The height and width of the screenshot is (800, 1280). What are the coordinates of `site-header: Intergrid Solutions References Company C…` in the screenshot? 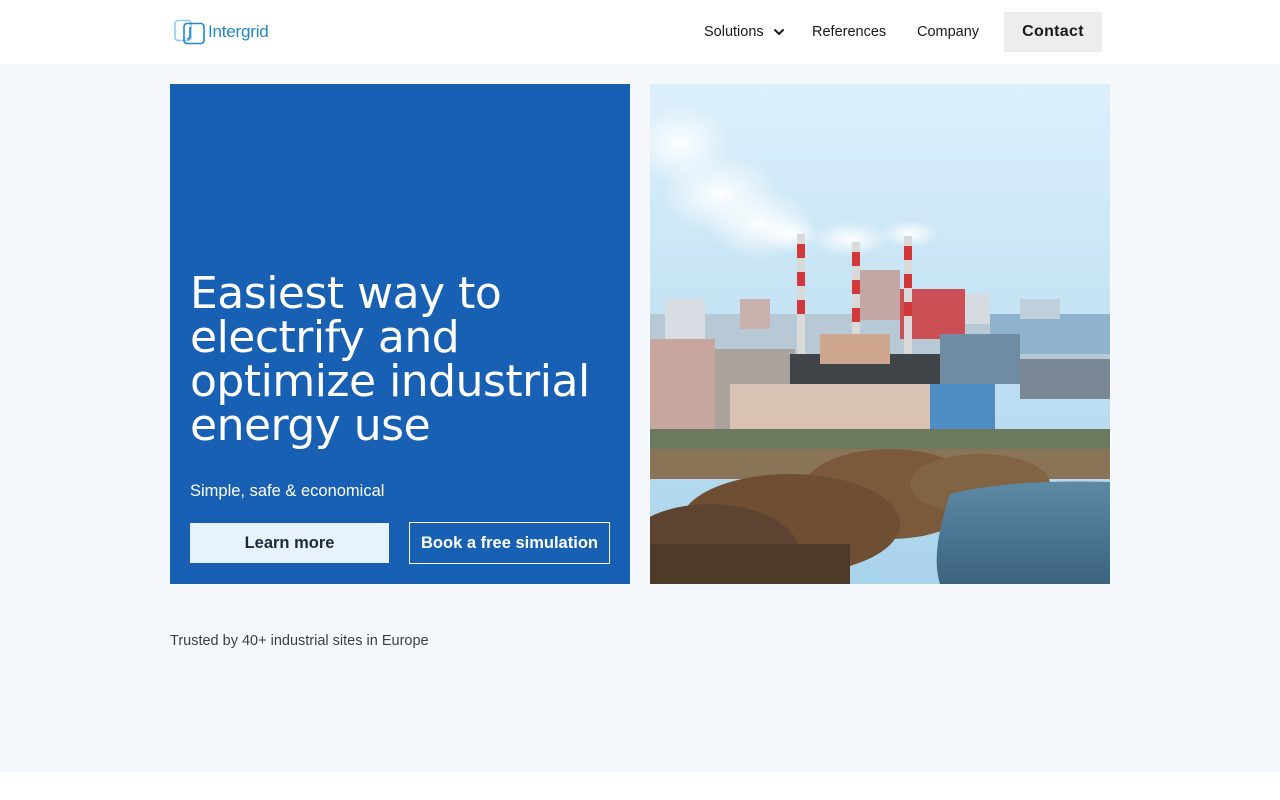 It's located at (640, 32).